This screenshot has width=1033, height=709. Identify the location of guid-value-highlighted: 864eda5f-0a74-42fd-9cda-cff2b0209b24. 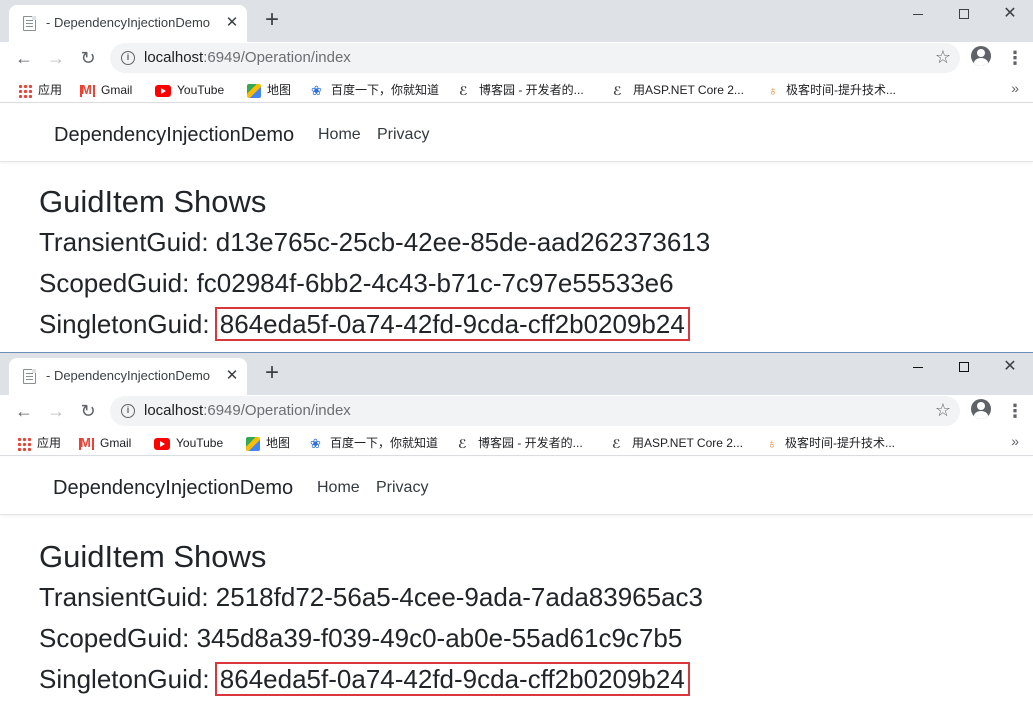
(452, 324).